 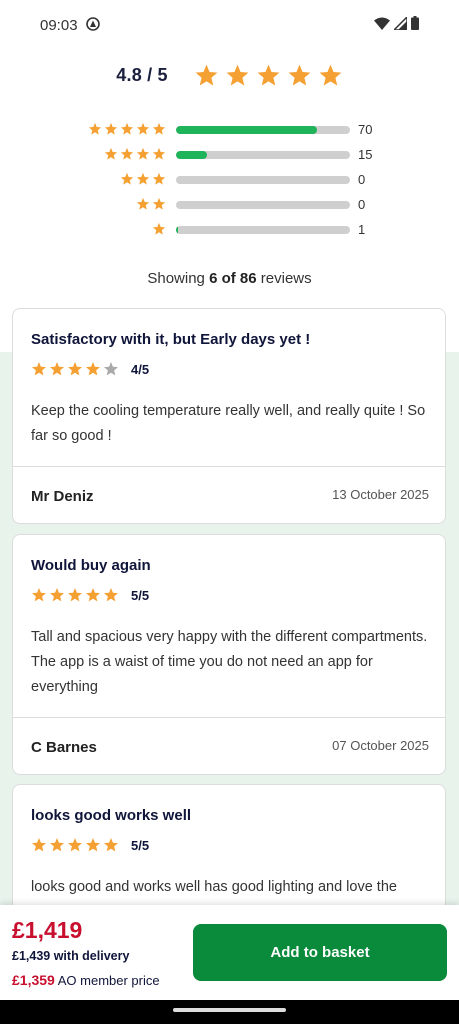 I want to click on showing-shown: 6 of 86, so click(x=233, y=278).